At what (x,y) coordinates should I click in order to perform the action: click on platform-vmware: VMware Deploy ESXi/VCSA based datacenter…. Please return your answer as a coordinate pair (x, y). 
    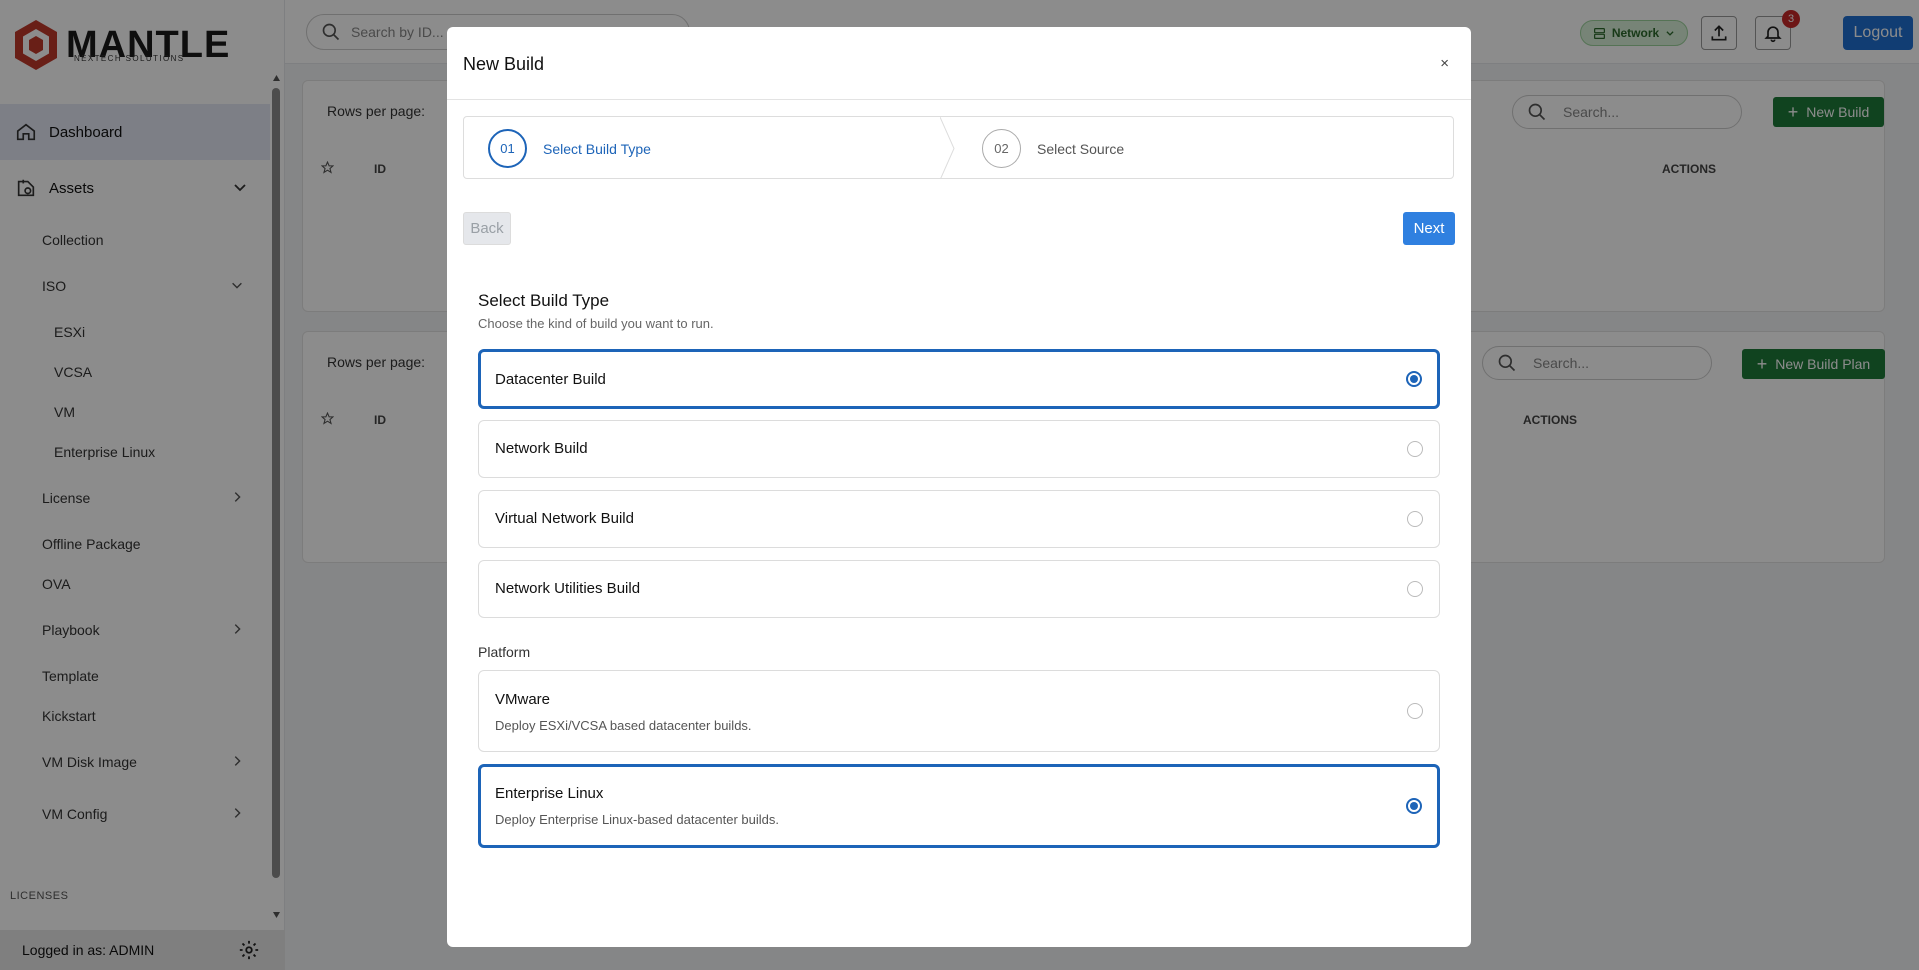
    Looking at the image, I should click on (959, 711).